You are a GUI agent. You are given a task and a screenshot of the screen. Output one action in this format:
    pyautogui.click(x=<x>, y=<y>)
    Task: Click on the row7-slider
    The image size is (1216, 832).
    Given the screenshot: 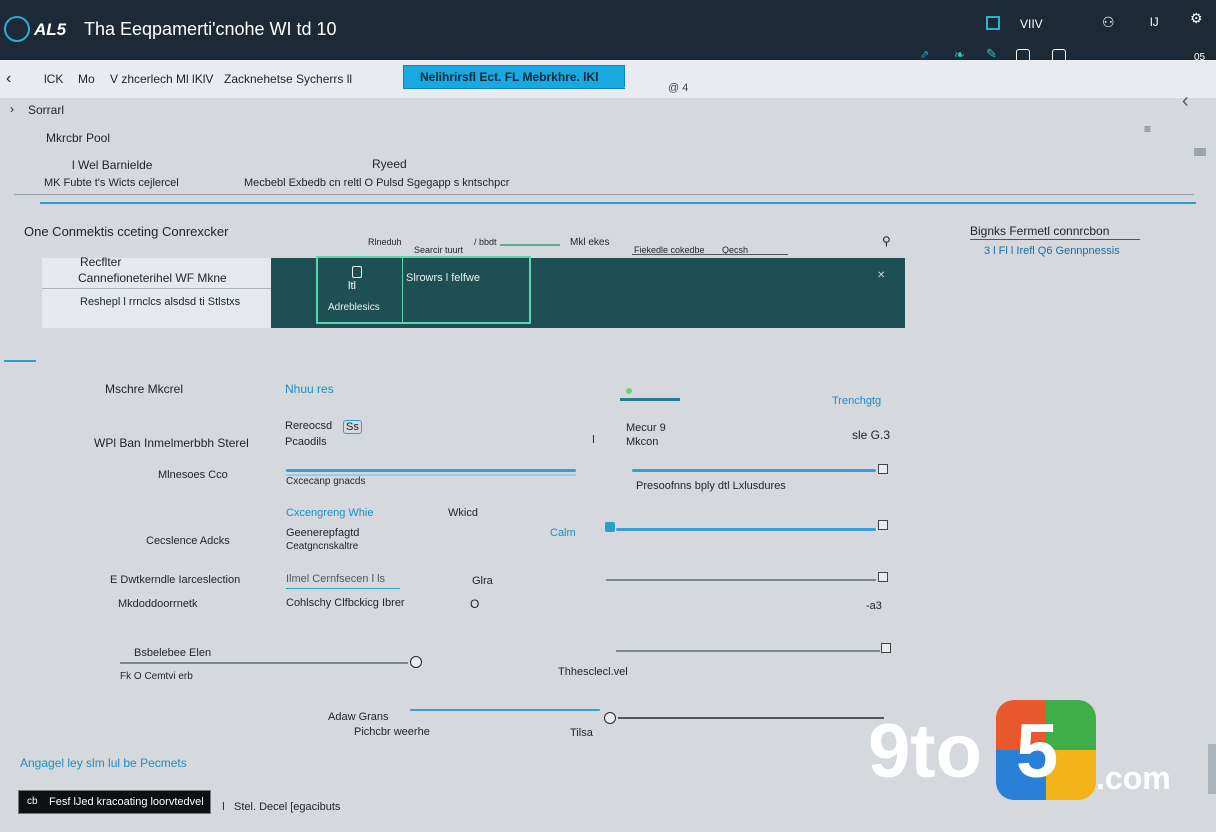 What is the action you would take?
    pyautogui.click(x=264, y=663)
    